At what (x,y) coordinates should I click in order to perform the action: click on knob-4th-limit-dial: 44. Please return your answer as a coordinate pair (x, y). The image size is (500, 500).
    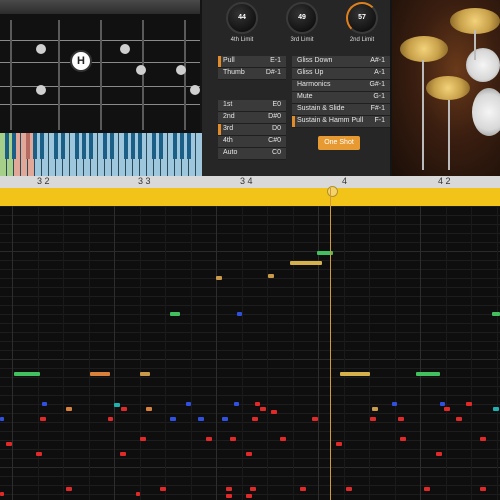
    Looking at the image, I should click on (242, 18).